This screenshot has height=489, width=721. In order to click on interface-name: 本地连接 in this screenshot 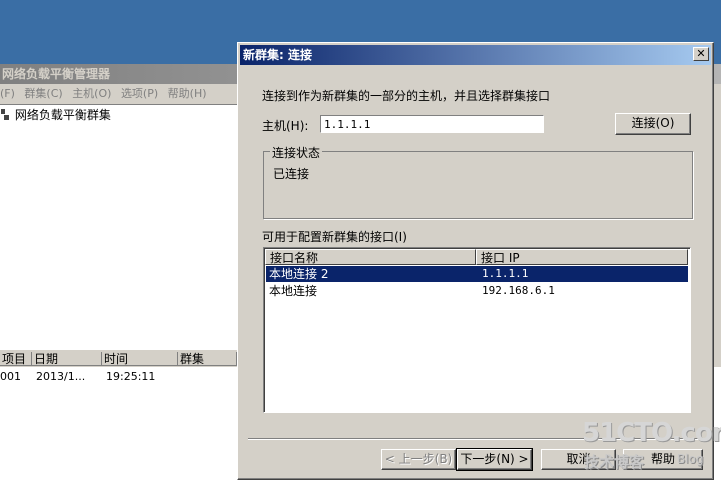, I will do `click(293, 291)`.